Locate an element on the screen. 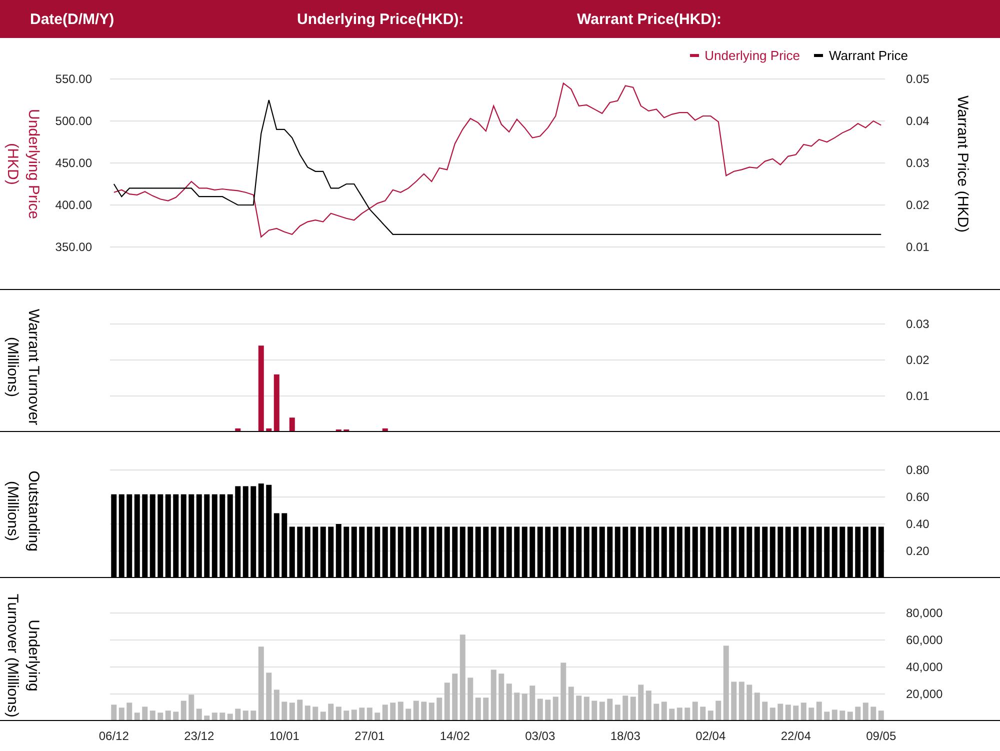  x-axis-tick-label: 23/12 is located at coordinates (199, 736).